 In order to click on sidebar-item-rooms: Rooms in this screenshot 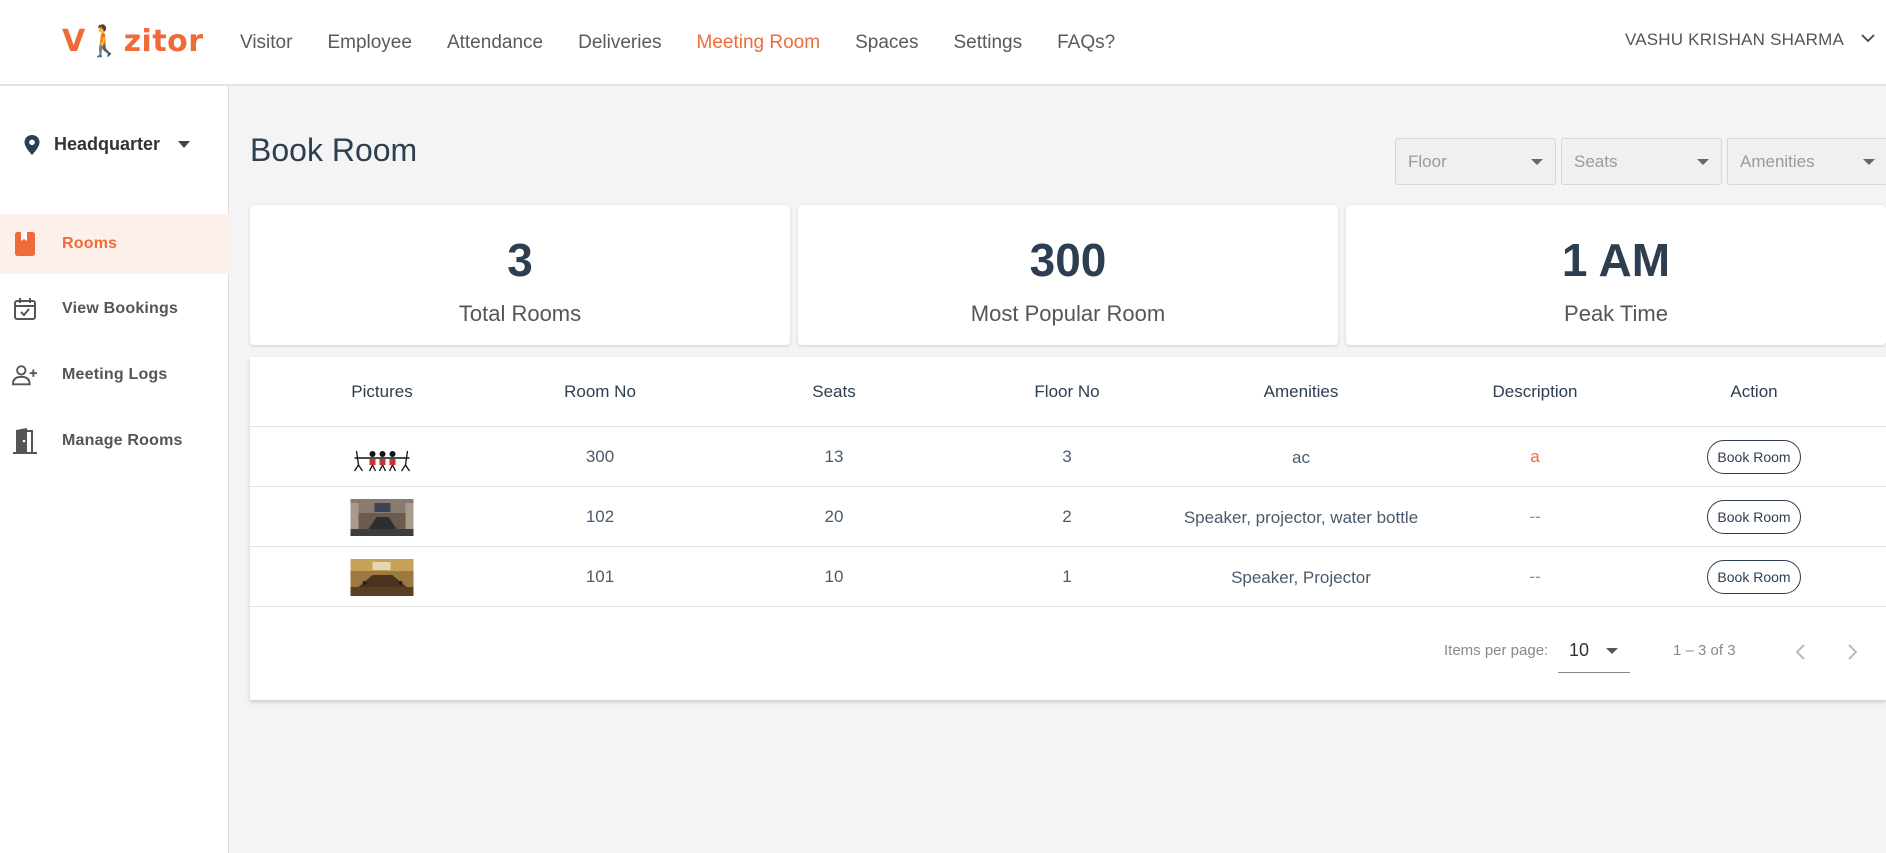, I will do `click(114, 244)`.